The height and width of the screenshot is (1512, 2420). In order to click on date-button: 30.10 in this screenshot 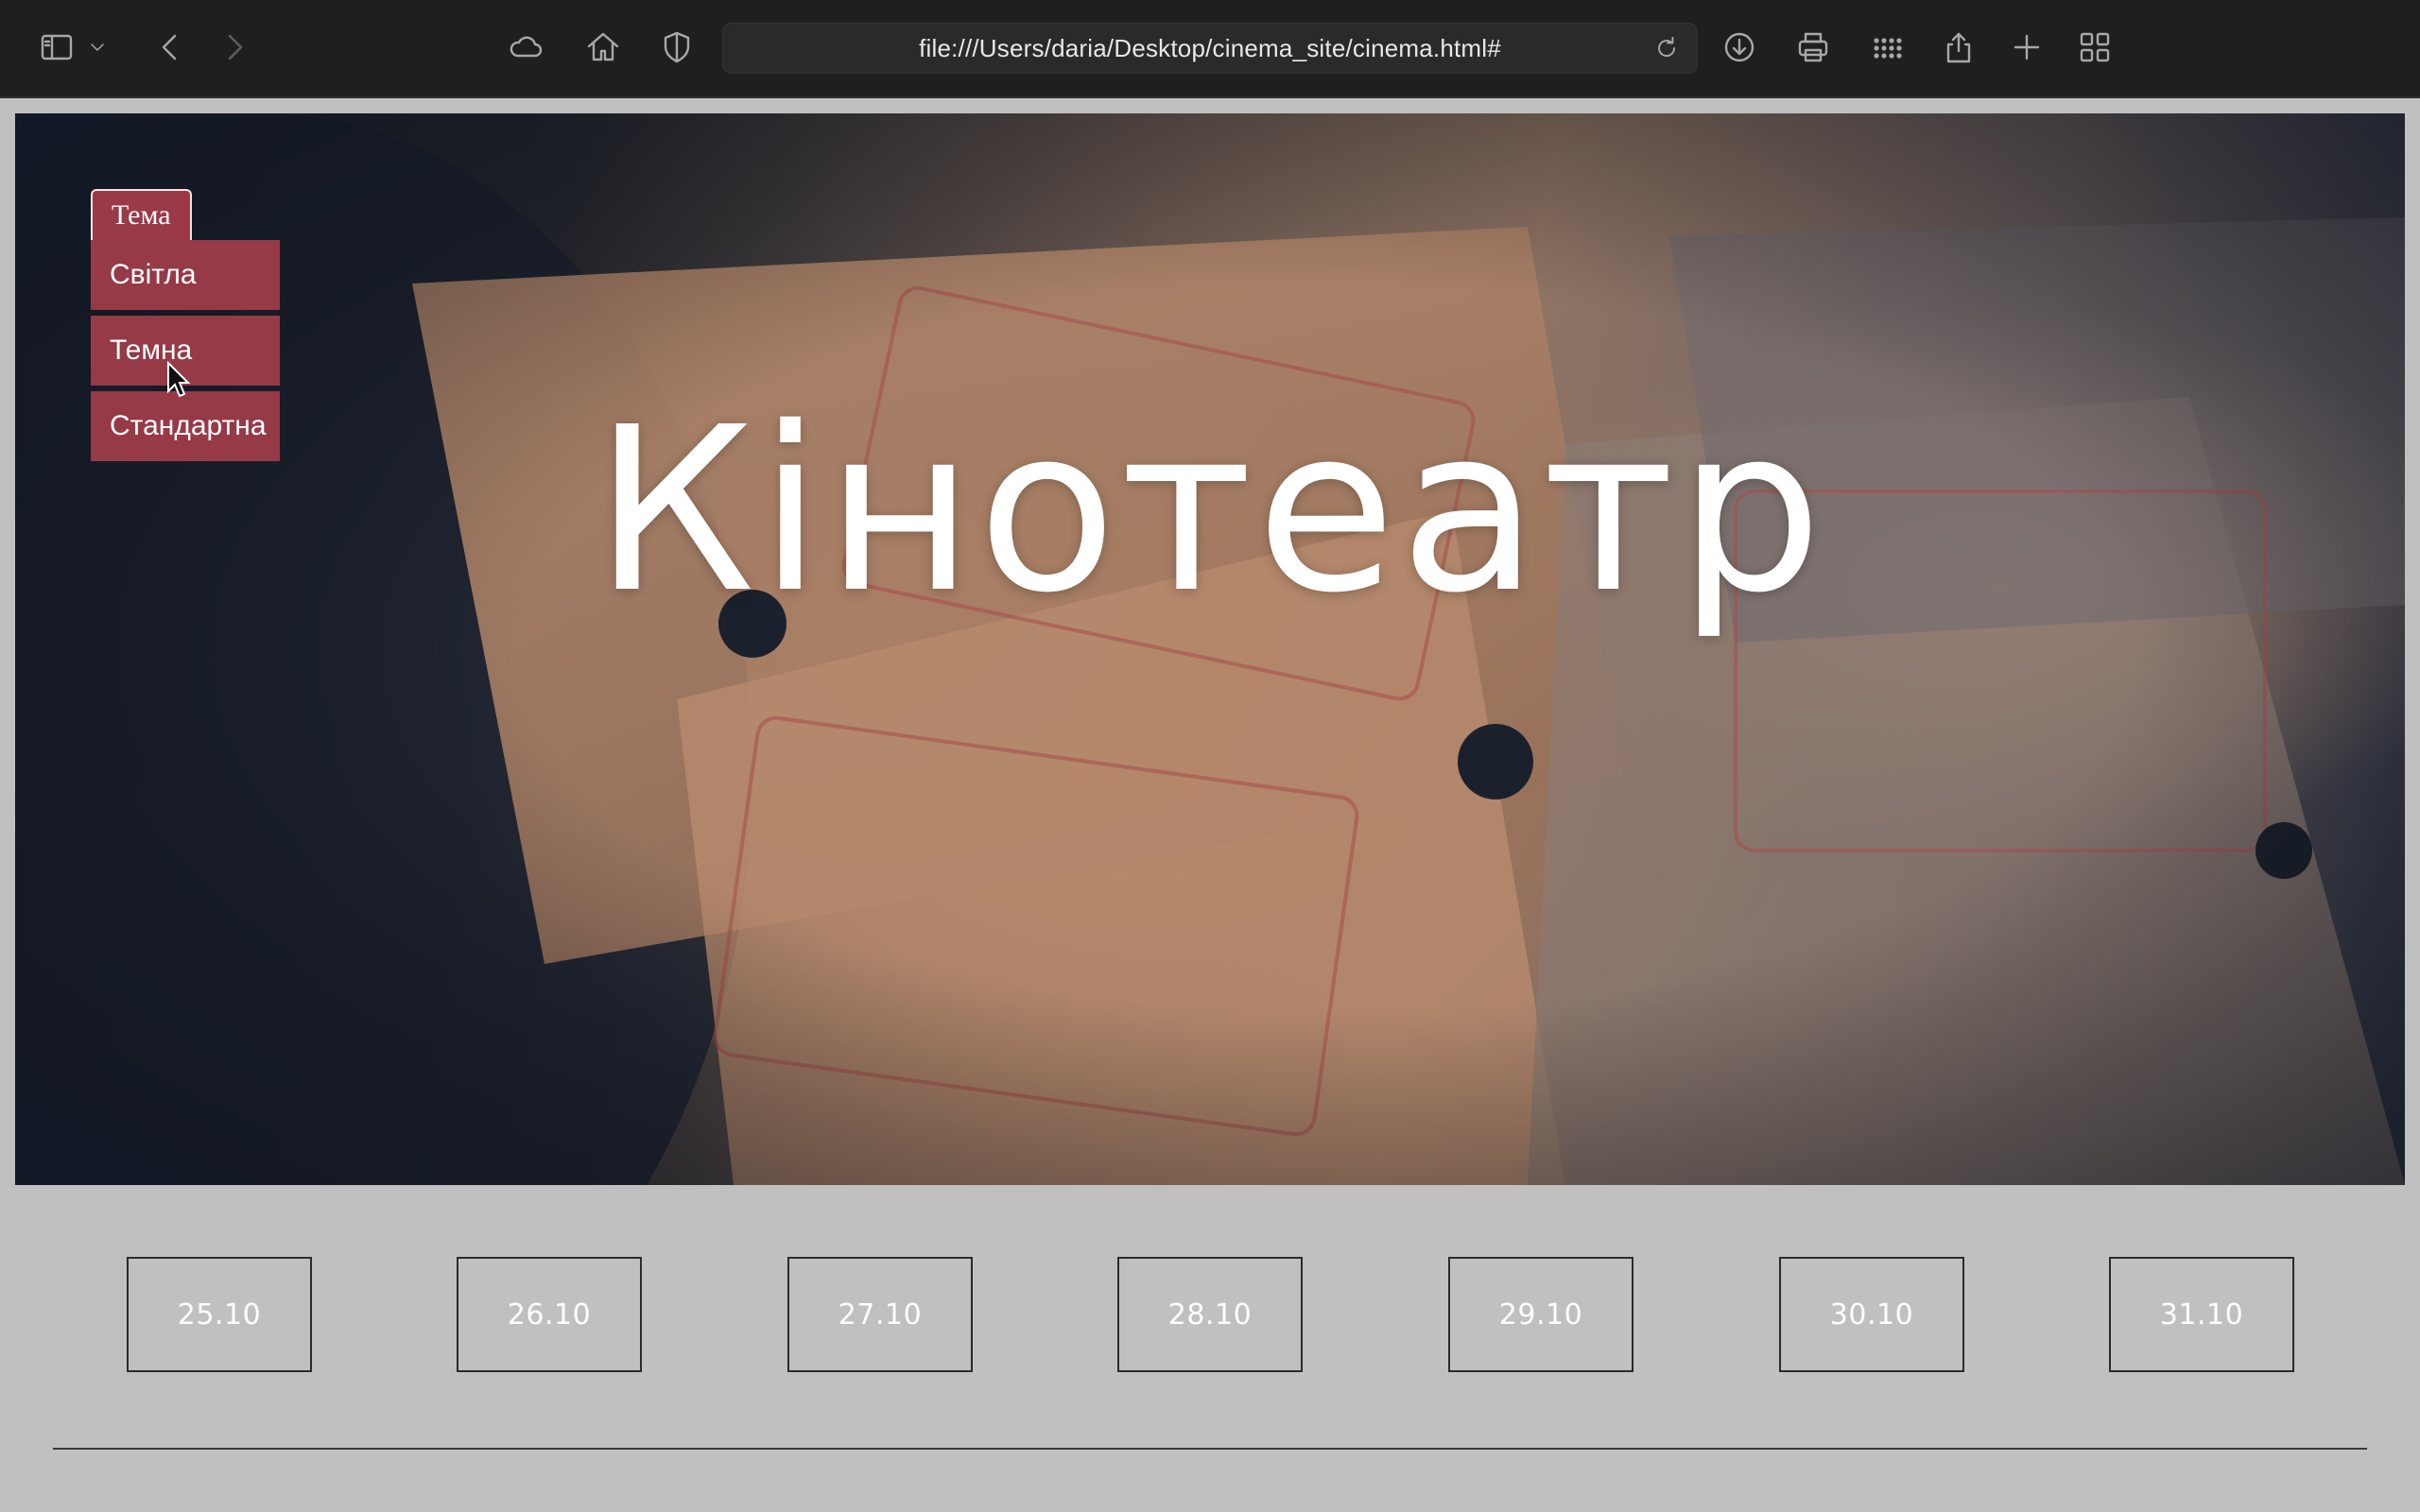, I will do `click(1872, 1314)`.